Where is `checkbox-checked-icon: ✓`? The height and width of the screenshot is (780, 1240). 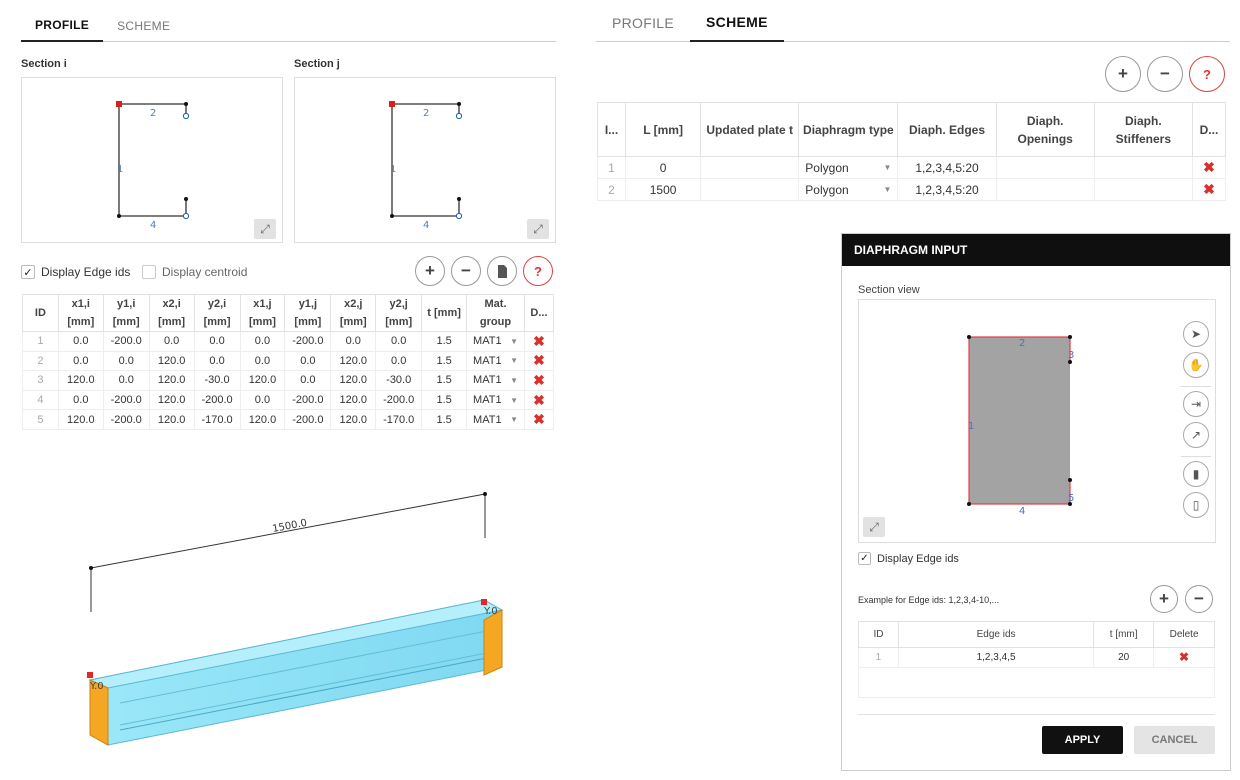
checkbox-checked-icon: ✓ is located at coordinates (864, 558).